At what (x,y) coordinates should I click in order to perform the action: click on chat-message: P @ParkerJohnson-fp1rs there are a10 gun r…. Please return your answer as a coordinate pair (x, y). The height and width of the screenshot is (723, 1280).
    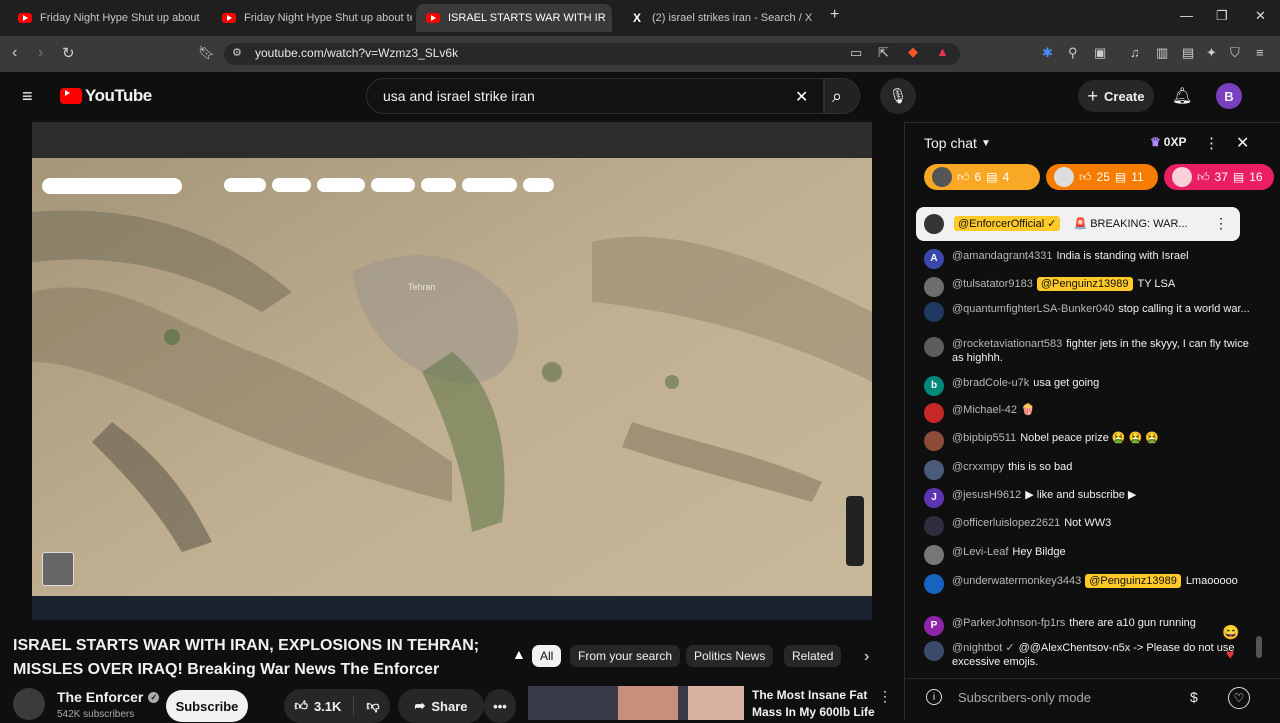
    Looking at the image, I should click on (1091, 626).